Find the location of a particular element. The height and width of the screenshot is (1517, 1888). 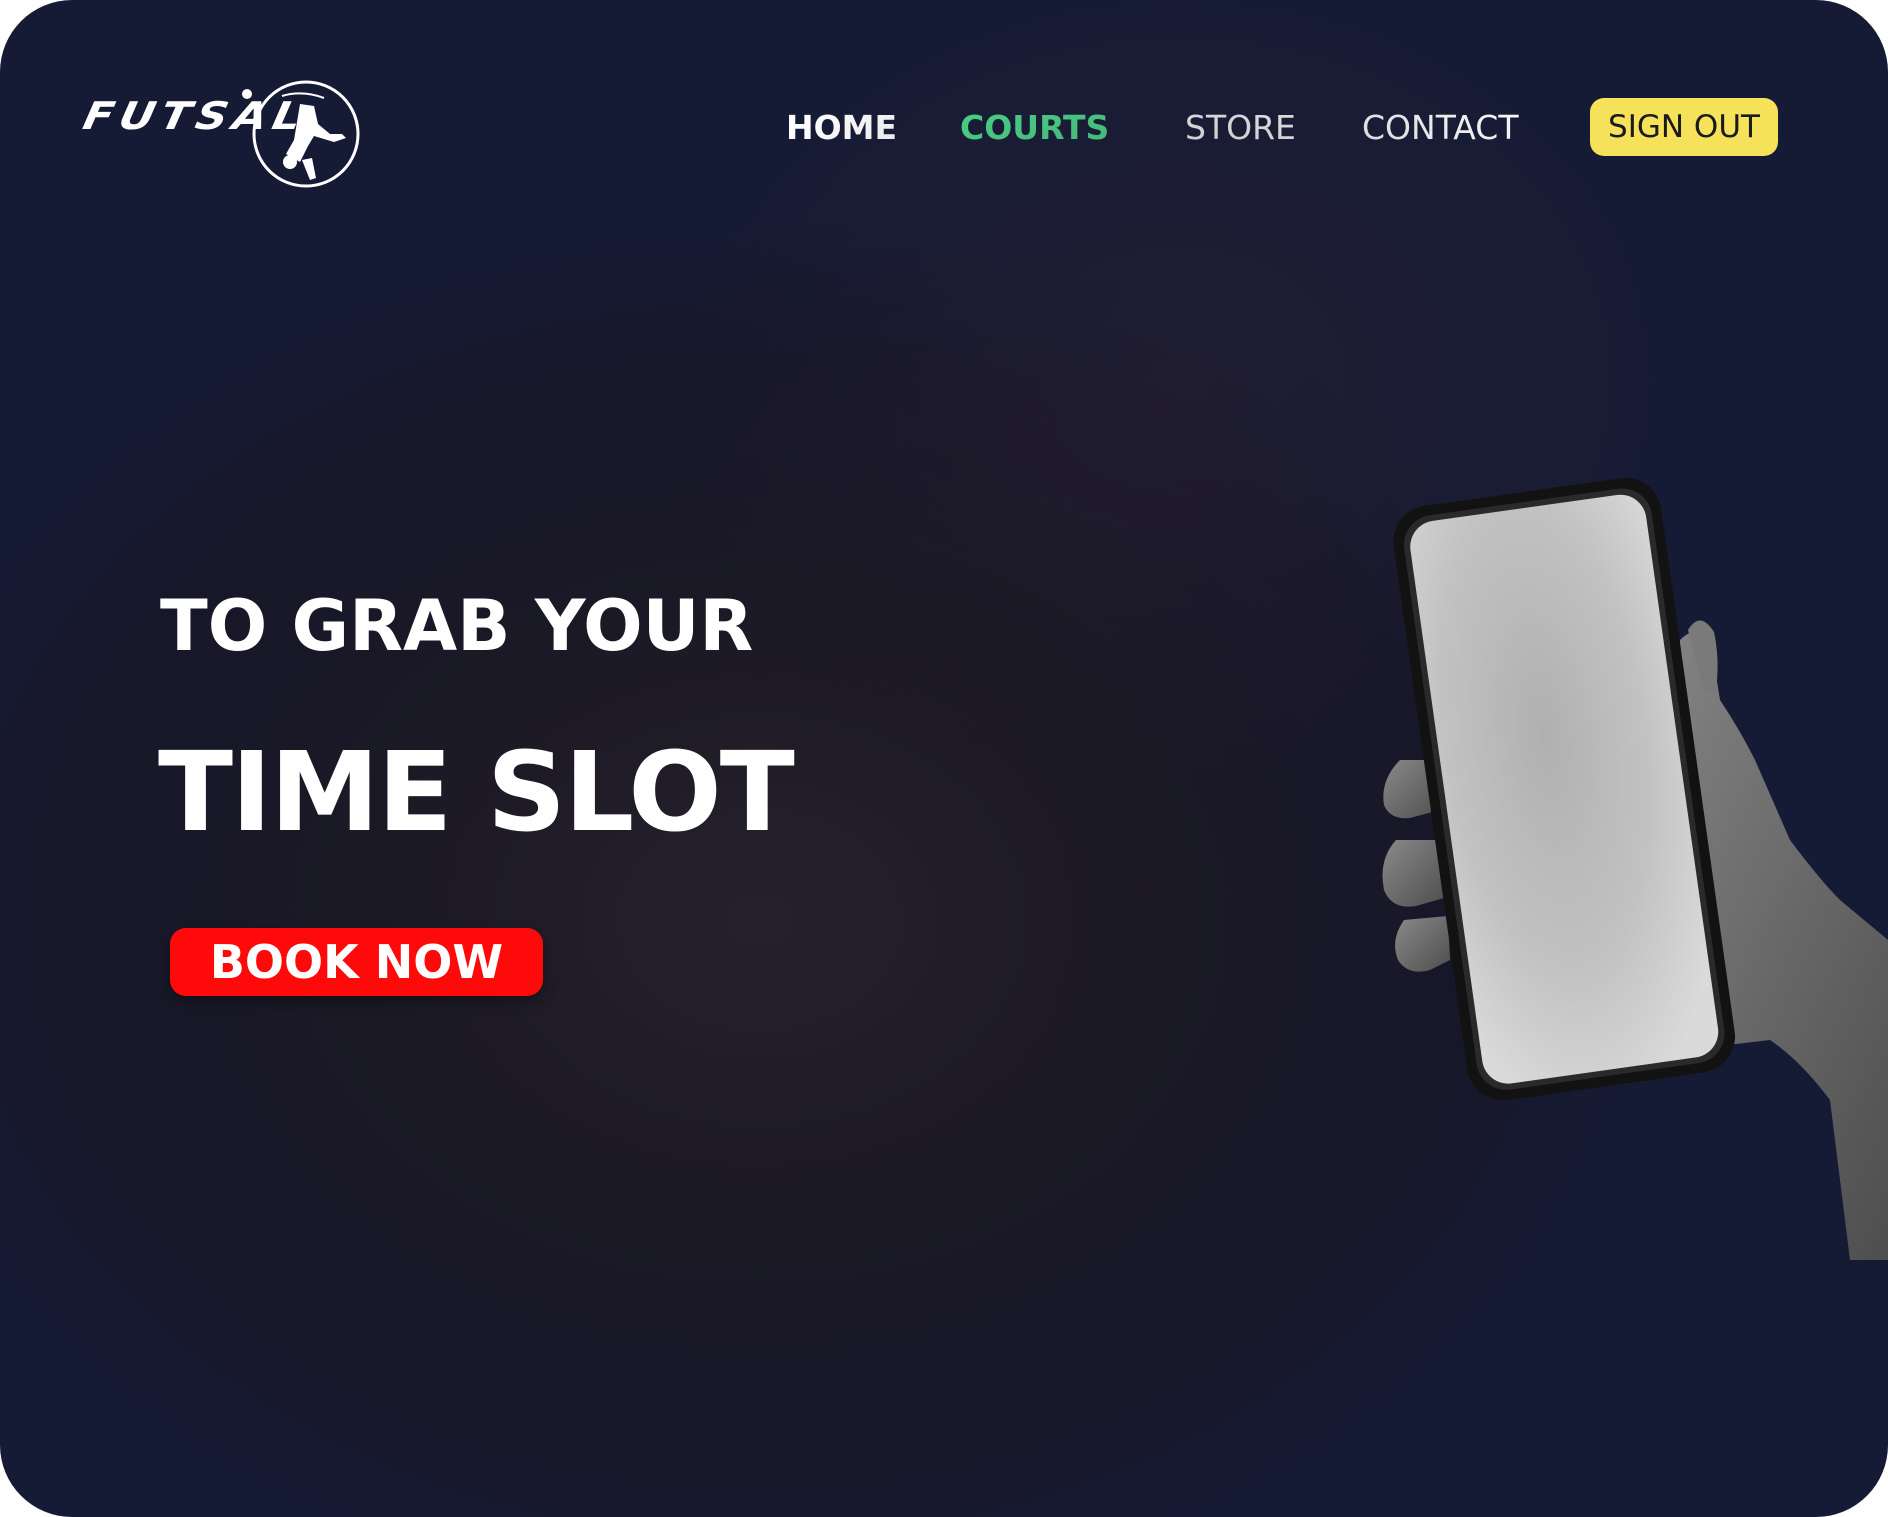

nav-item-courts: COURTS is located at coordinates (1034, 127).